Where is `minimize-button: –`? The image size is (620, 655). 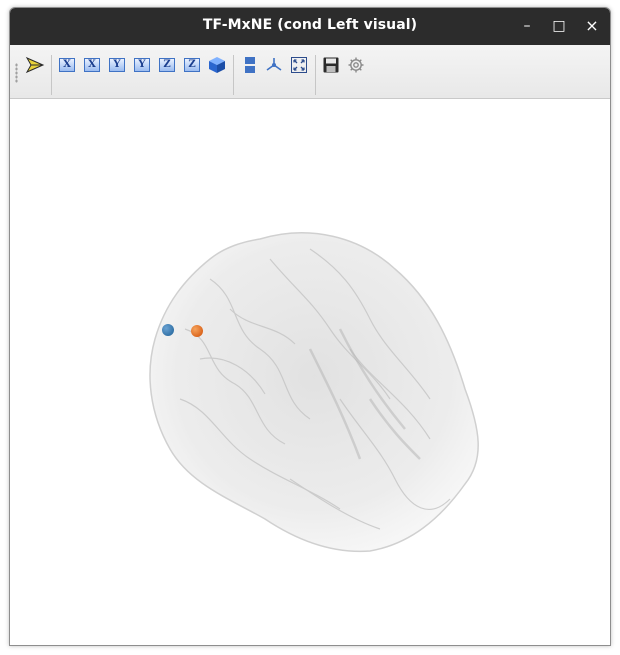 minimize-button: – is located at coordinates (527, 26).